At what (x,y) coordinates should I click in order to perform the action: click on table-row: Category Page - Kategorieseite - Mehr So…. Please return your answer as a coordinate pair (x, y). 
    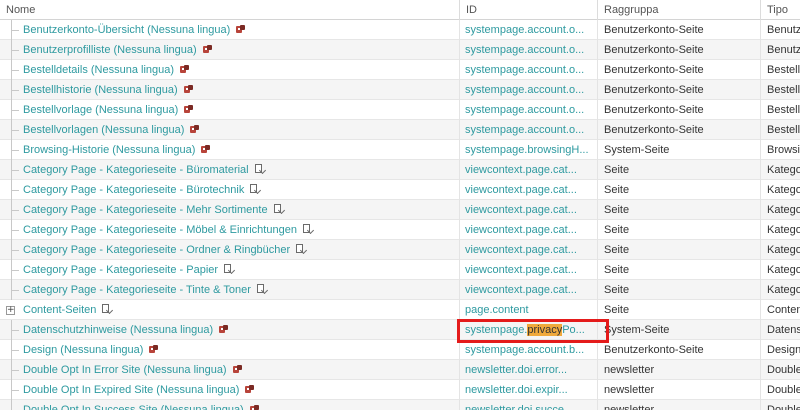
    Looking at the image, I should click on (400, 210).